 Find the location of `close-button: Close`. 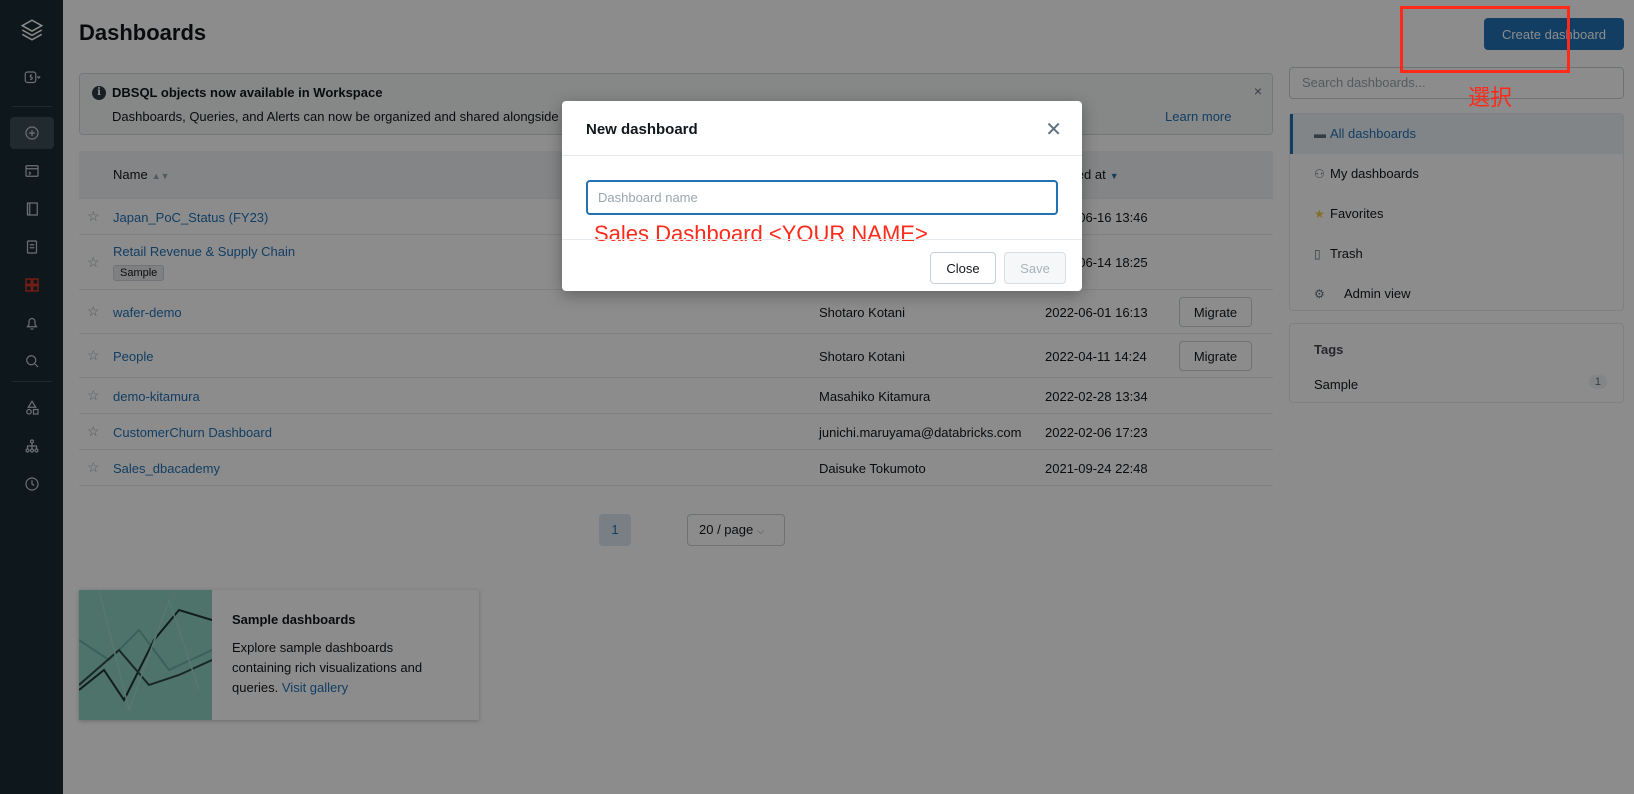

close-button: Close is located at coordinates (963, 268).